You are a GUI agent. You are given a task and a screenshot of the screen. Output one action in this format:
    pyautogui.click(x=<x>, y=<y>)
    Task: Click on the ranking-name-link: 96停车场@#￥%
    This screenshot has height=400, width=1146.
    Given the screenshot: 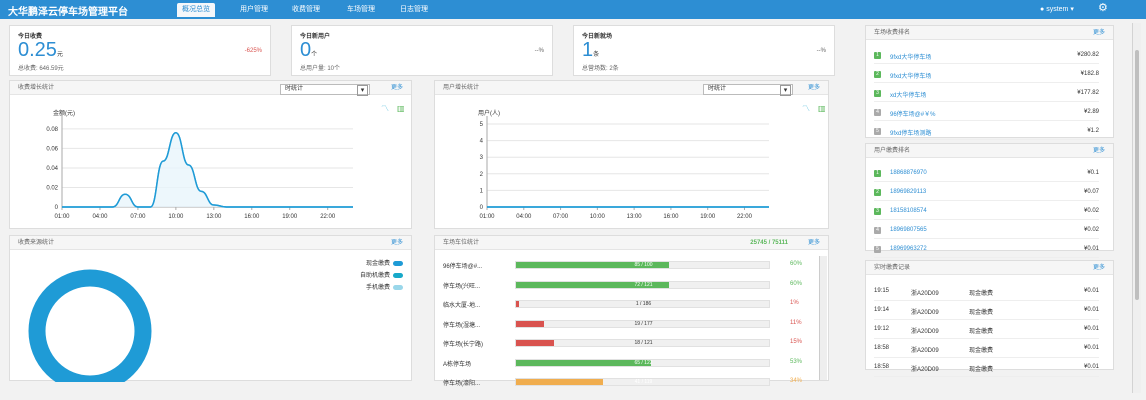 What is the action you would take?
    pyautogui.click(x=912, y=113)
    